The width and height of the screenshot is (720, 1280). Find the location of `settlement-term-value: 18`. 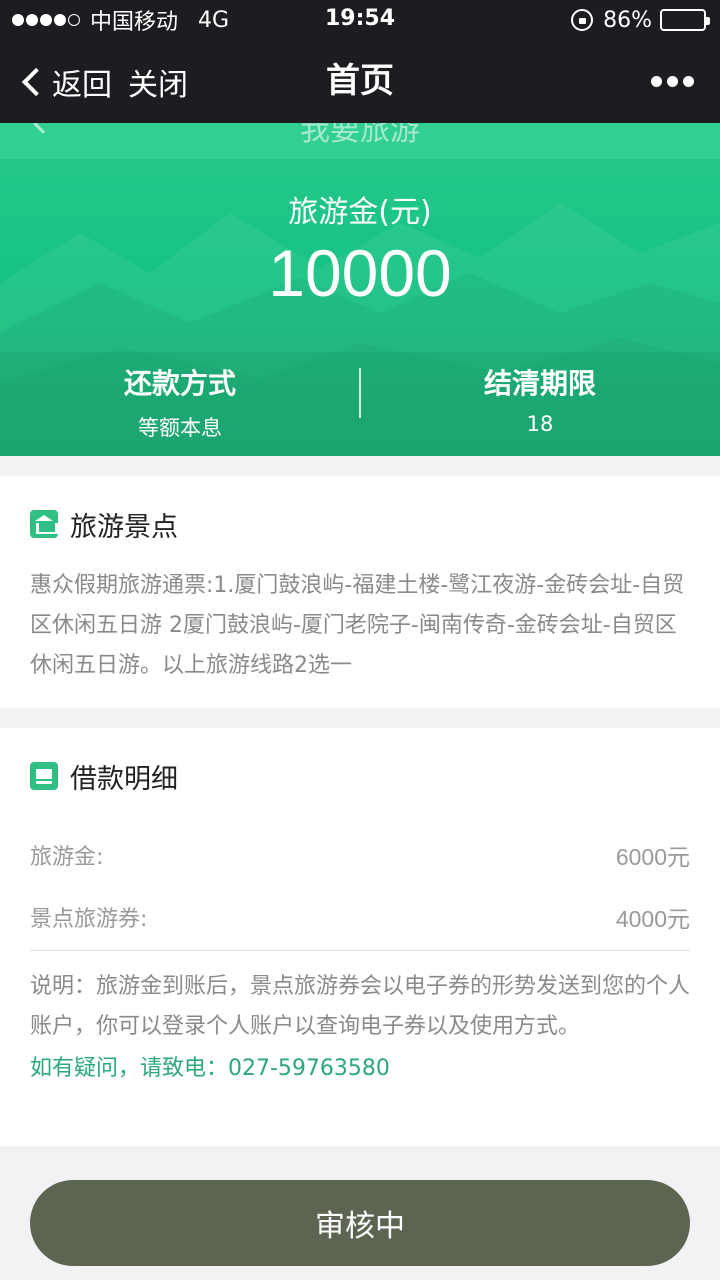

settlement-term-value: 18 is located at coordinates (540, 424).